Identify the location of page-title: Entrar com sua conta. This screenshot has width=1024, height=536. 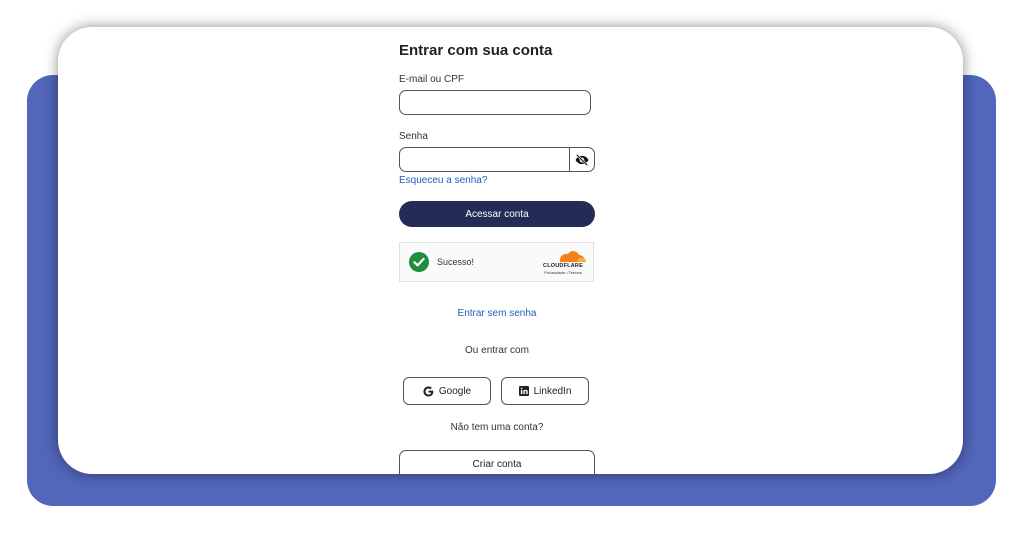
(476, 50).